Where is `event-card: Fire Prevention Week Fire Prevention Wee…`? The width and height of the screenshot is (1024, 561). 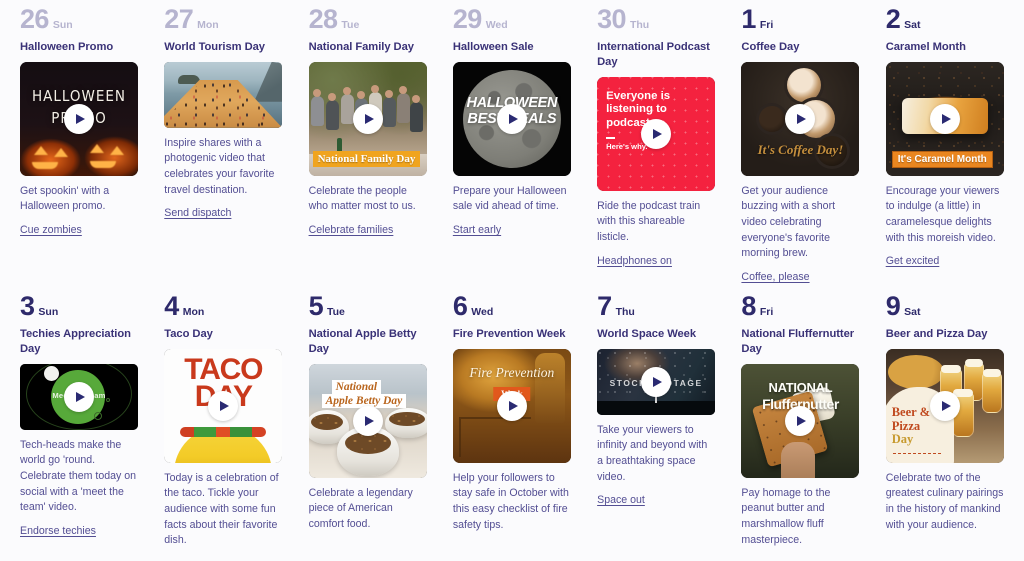
event-card: Fire Prevention Week Fire Prevention Wee… is located at coordinates (511, 427).